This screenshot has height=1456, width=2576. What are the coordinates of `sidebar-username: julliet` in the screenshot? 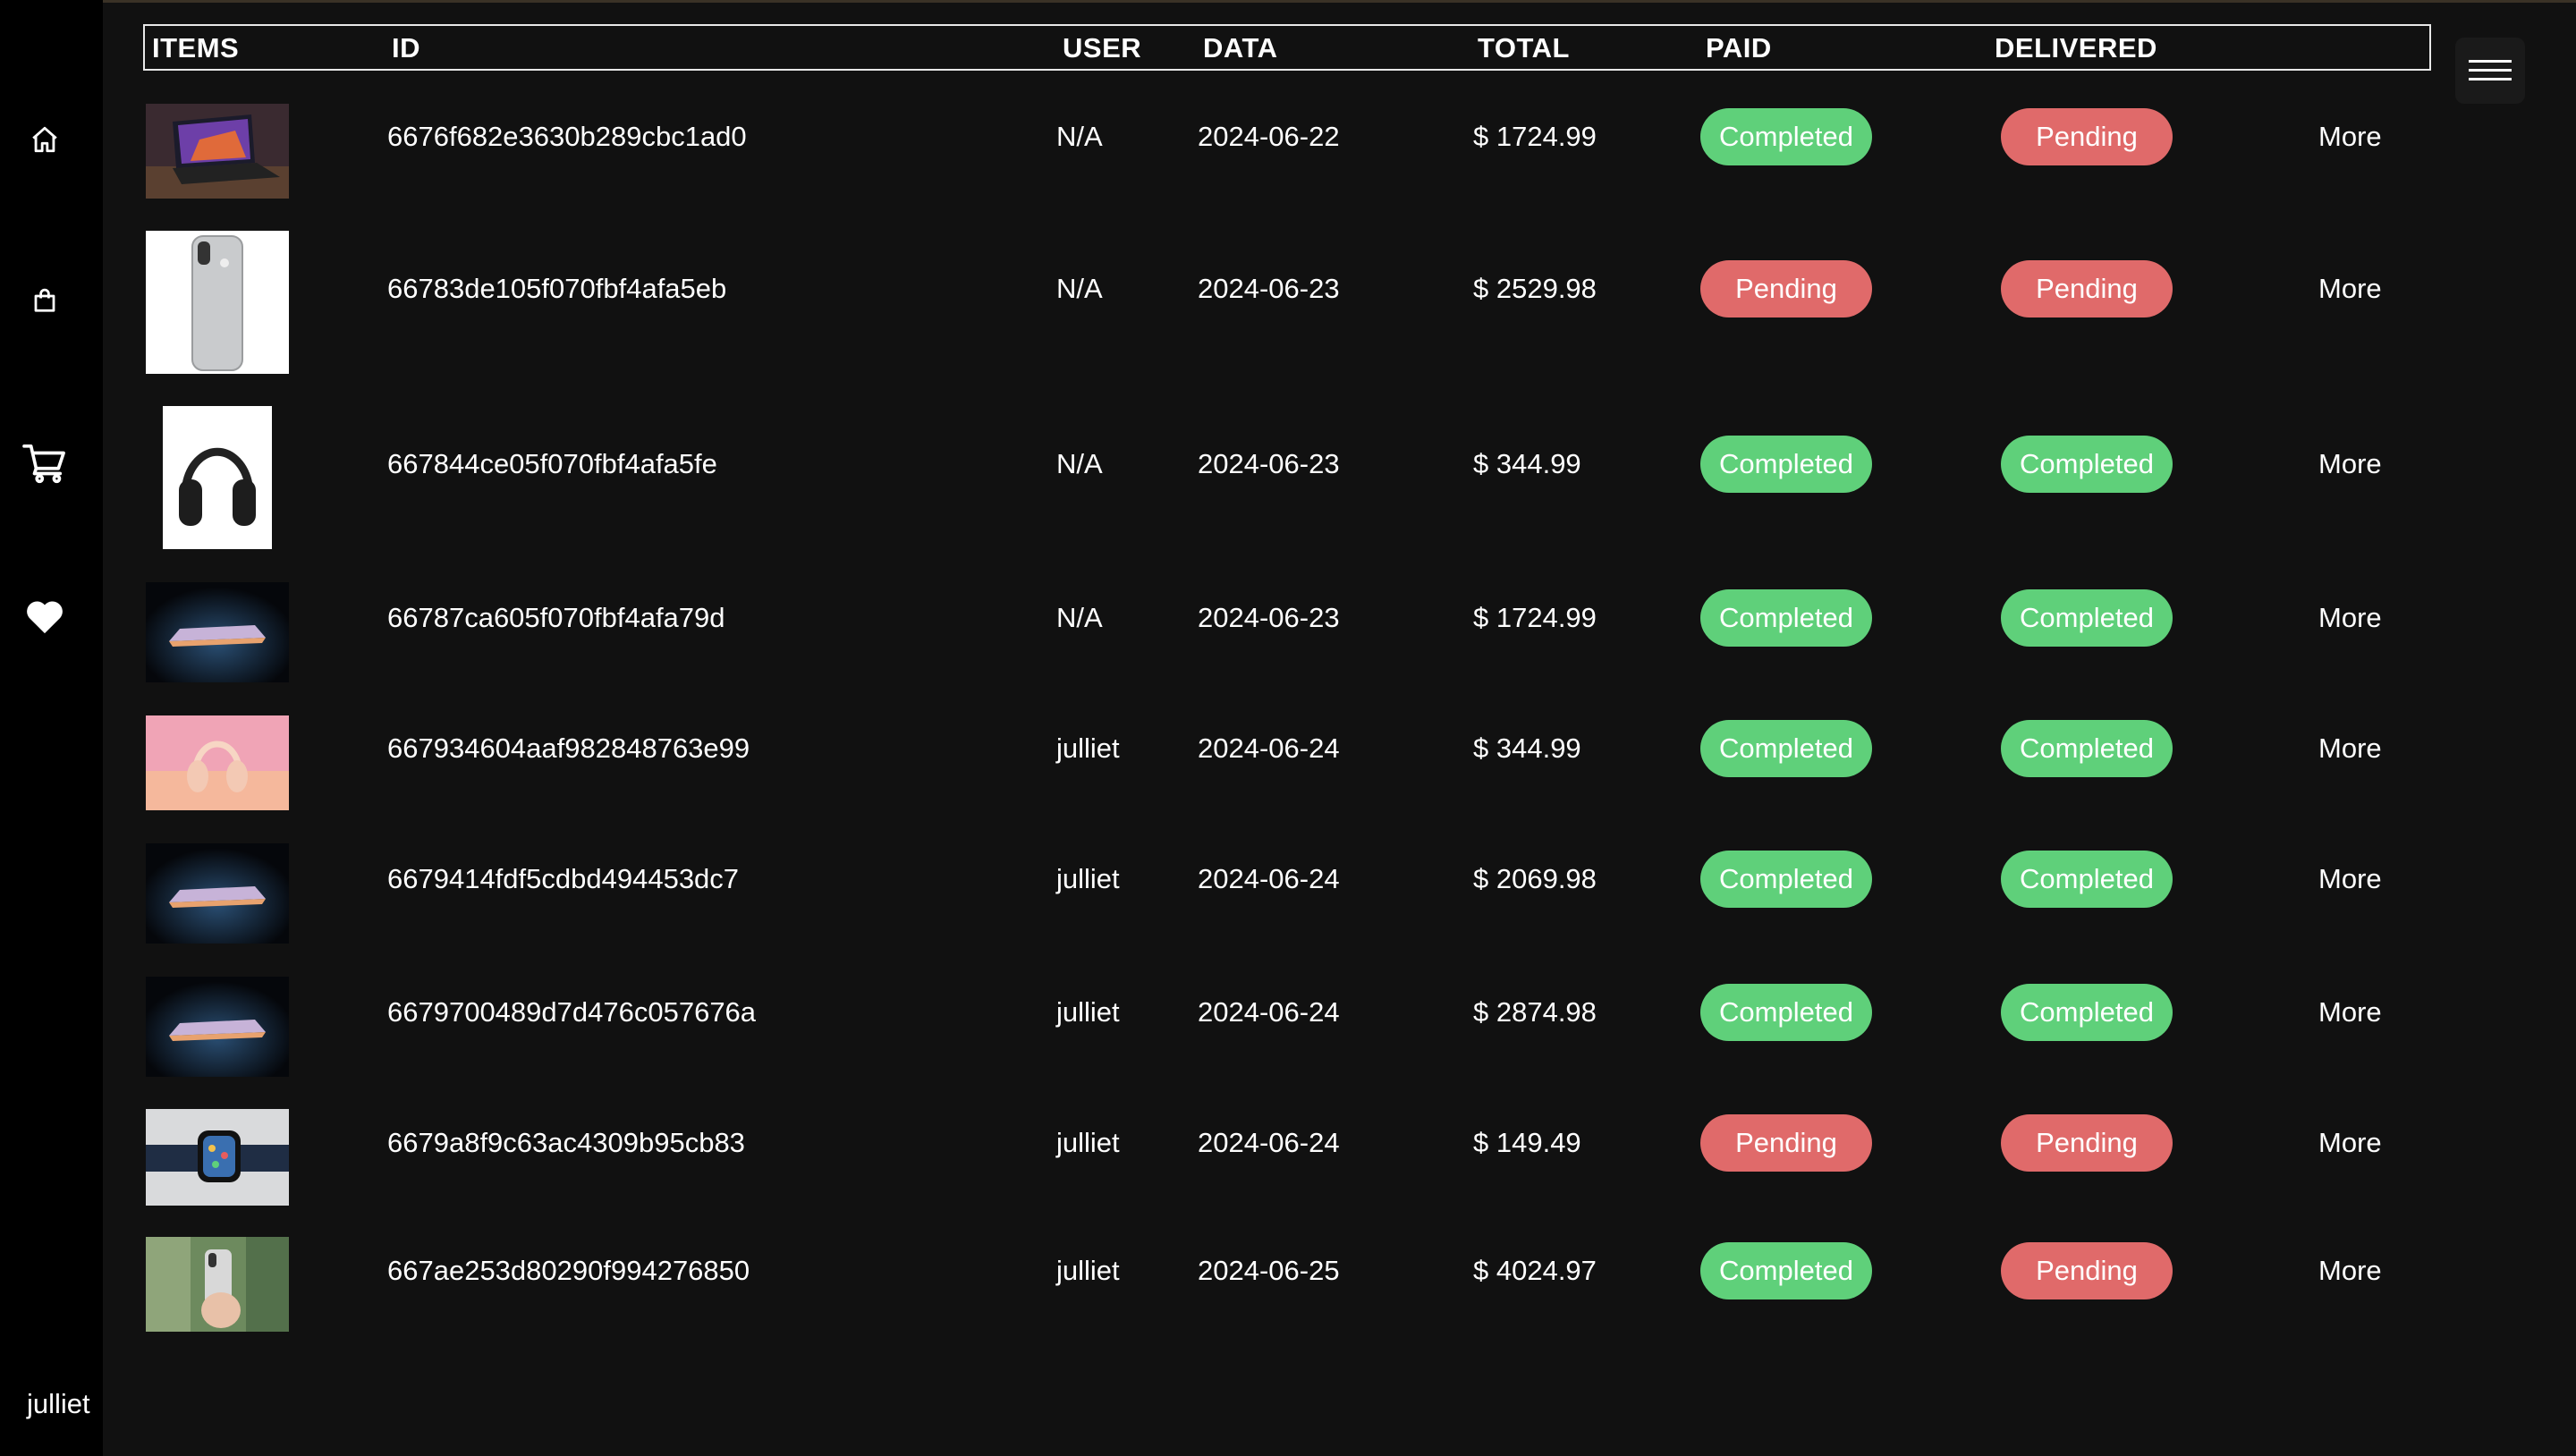 It's located at (58, 1403).